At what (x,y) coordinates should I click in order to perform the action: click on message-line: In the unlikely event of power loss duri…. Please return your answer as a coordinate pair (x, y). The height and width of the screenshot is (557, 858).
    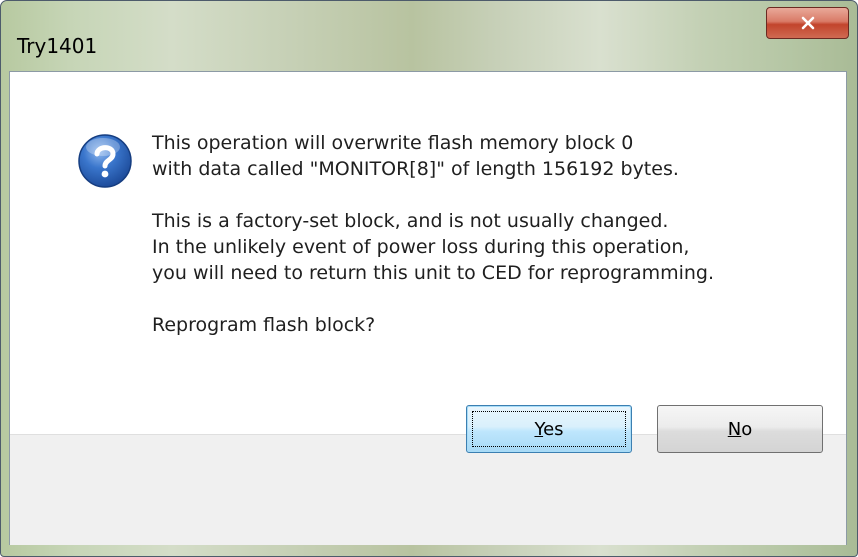
    Looking at the image, I should click on (421, 247).